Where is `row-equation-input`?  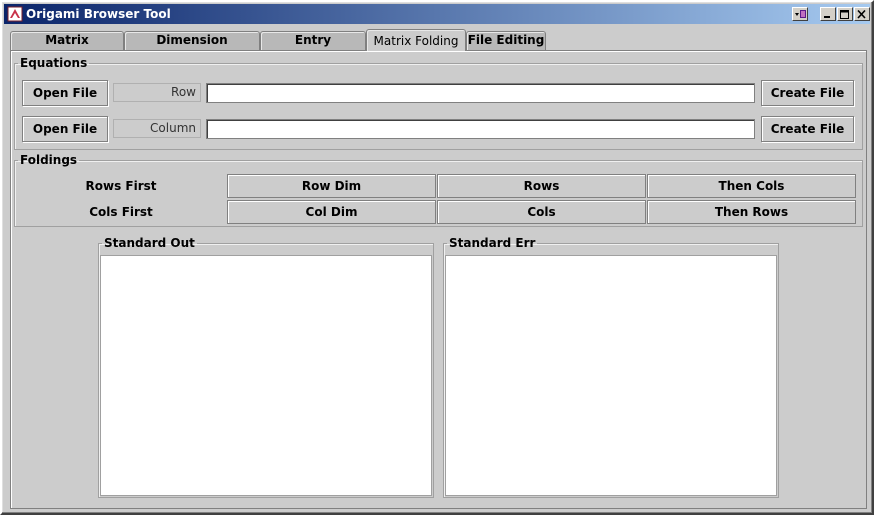
row-equation-input is located at coordinates (480, 93).